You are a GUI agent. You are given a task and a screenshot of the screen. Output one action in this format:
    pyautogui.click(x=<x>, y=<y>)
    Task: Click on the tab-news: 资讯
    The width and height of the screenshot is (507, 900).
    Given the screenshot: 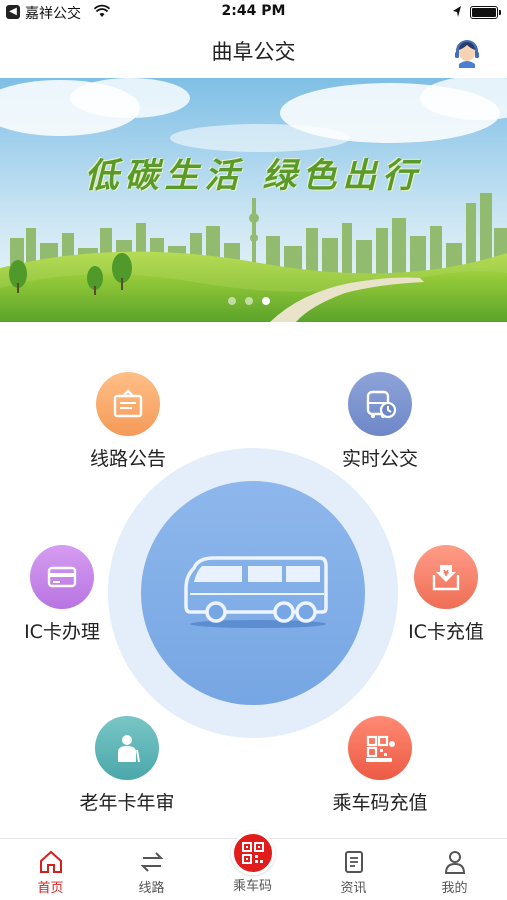 What is the action you would take?
    pyautogui.click(x=353, y=869)
    